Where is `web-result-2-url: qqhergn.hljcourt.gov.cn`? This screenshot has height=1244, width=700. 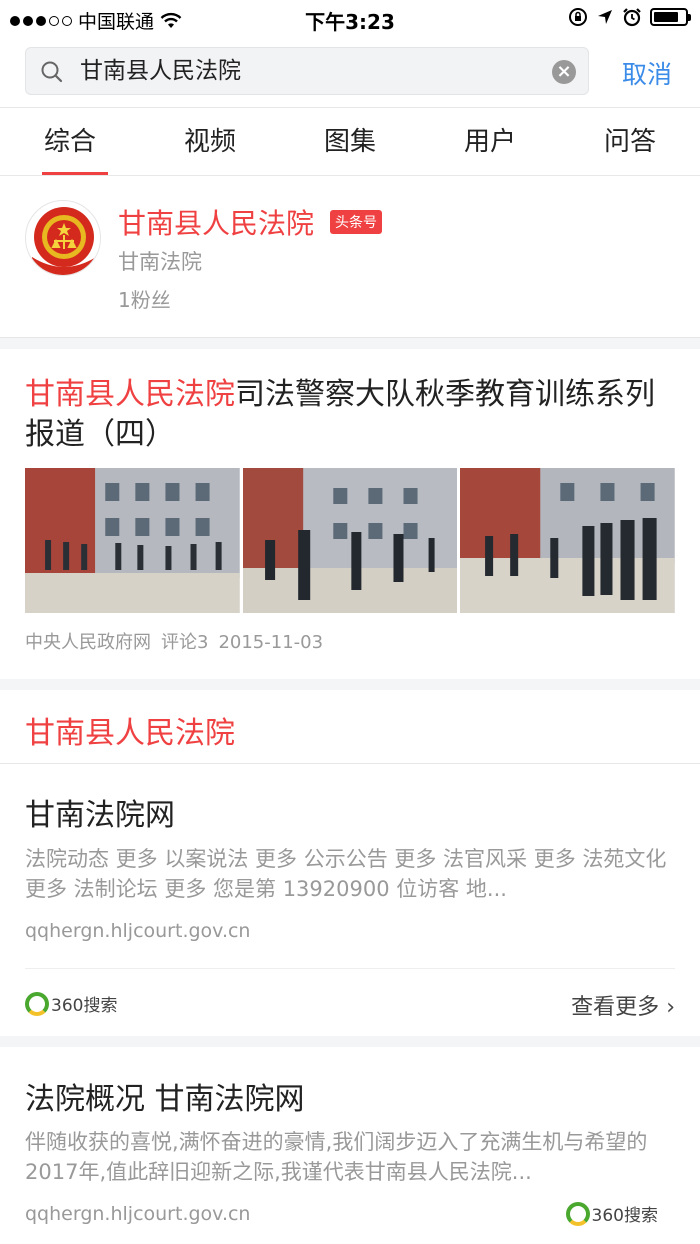
web-result-2-url: qqhergn.hljcourt.gov.cn is located at coordinates (137, 1214).